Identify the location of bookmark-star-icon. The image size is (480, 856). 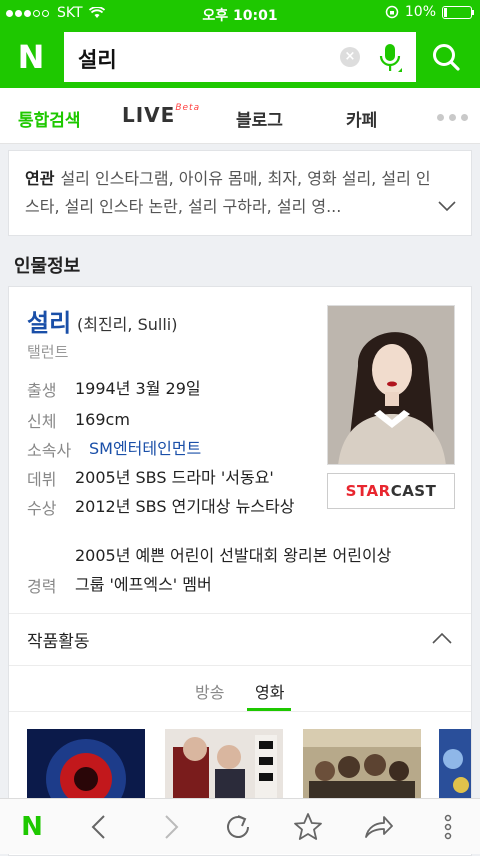
(308, 827).